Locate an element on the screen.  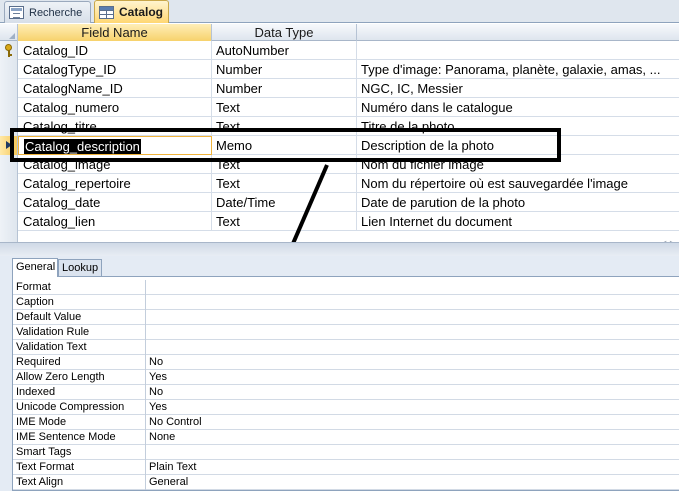
property-row: Text Align General is located at coordinates (346, 482).